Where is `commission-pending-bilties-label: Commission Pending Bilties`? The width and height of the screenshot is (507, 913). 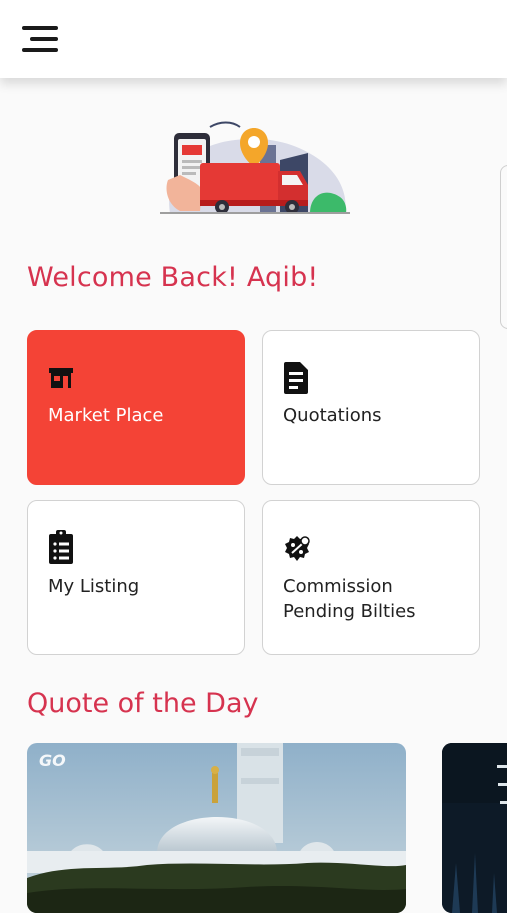
commission-pending-bilties-label: Commission Pending Bilties is located at coordinates (349, 599).